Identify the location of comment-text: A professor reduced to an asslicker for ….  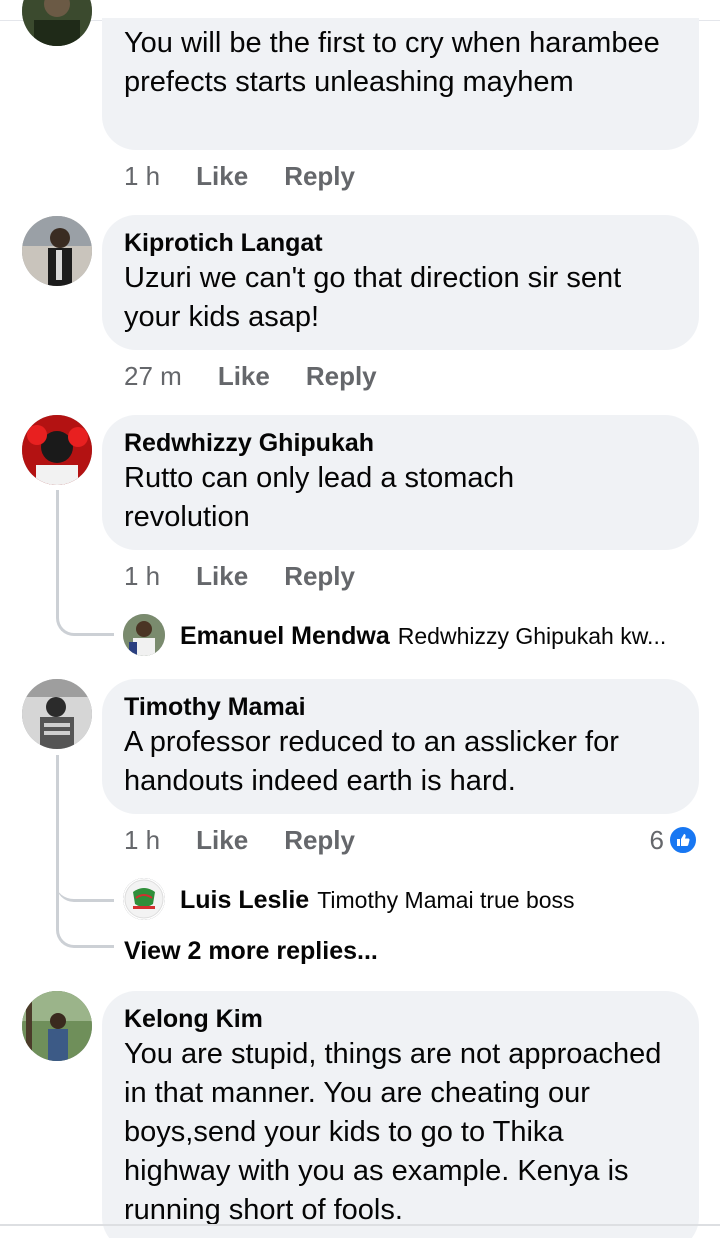
(371, 761).